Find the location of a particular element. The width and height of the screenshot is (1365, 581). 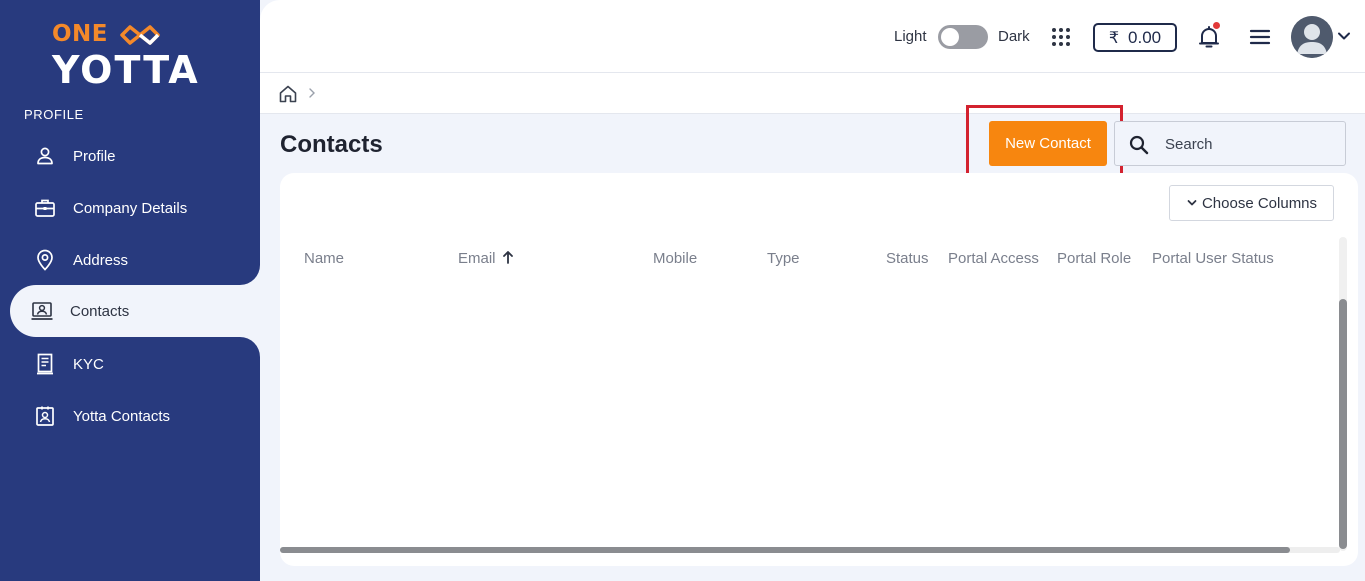

sidebar-item-profile: Profile is located at coordinates (130, 156).